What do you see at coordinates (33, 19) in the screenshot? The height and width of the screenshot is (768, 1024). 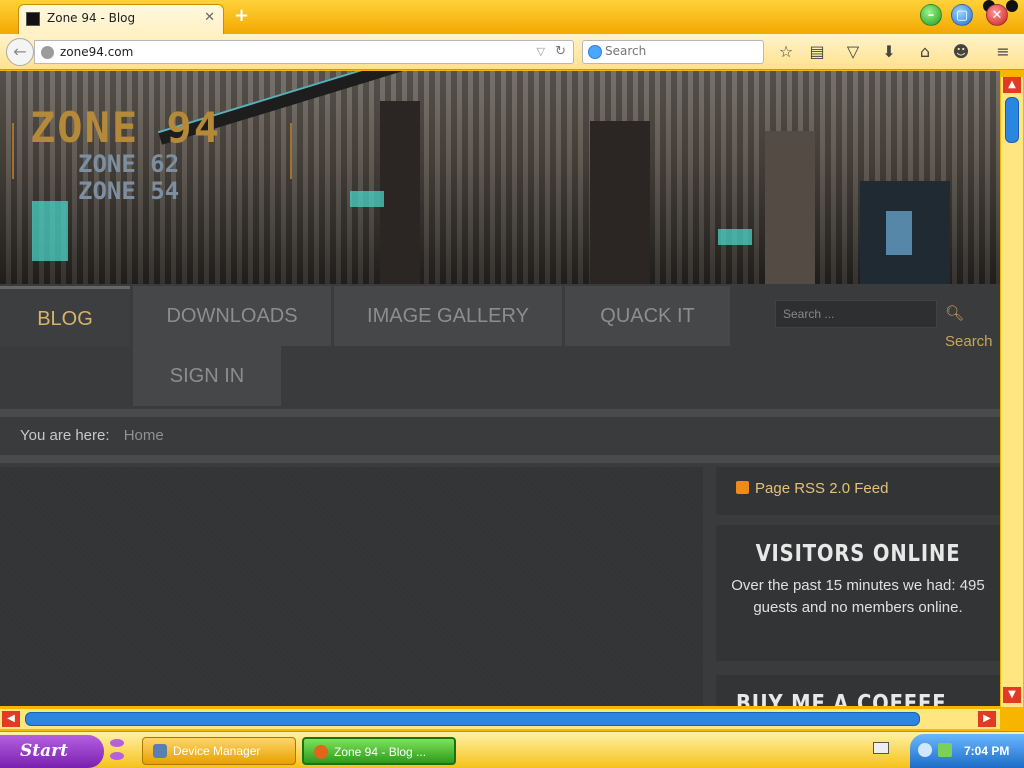 I see `site-favicon-icon` at bounding box center [33, 19].